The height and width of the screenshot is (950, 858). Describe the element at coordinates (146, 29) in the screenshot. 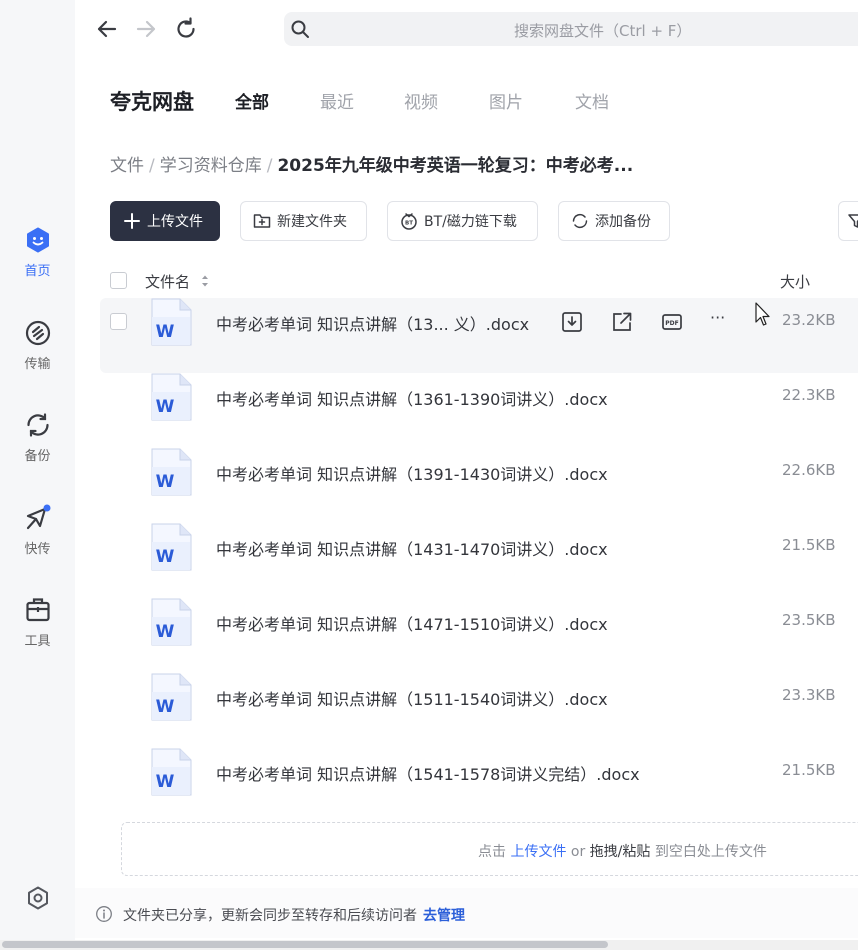

I see `forward-arrow-icon` at that location.